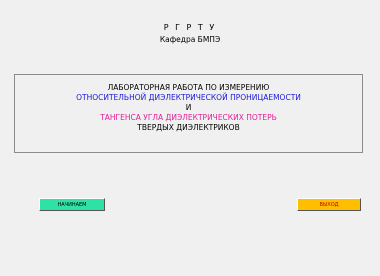 This screenshot has height=276, width=380. Describe the element at coordinates (190, 39) in the screenshot. I see `department-name: Кафедра БМПЭ` at that location.